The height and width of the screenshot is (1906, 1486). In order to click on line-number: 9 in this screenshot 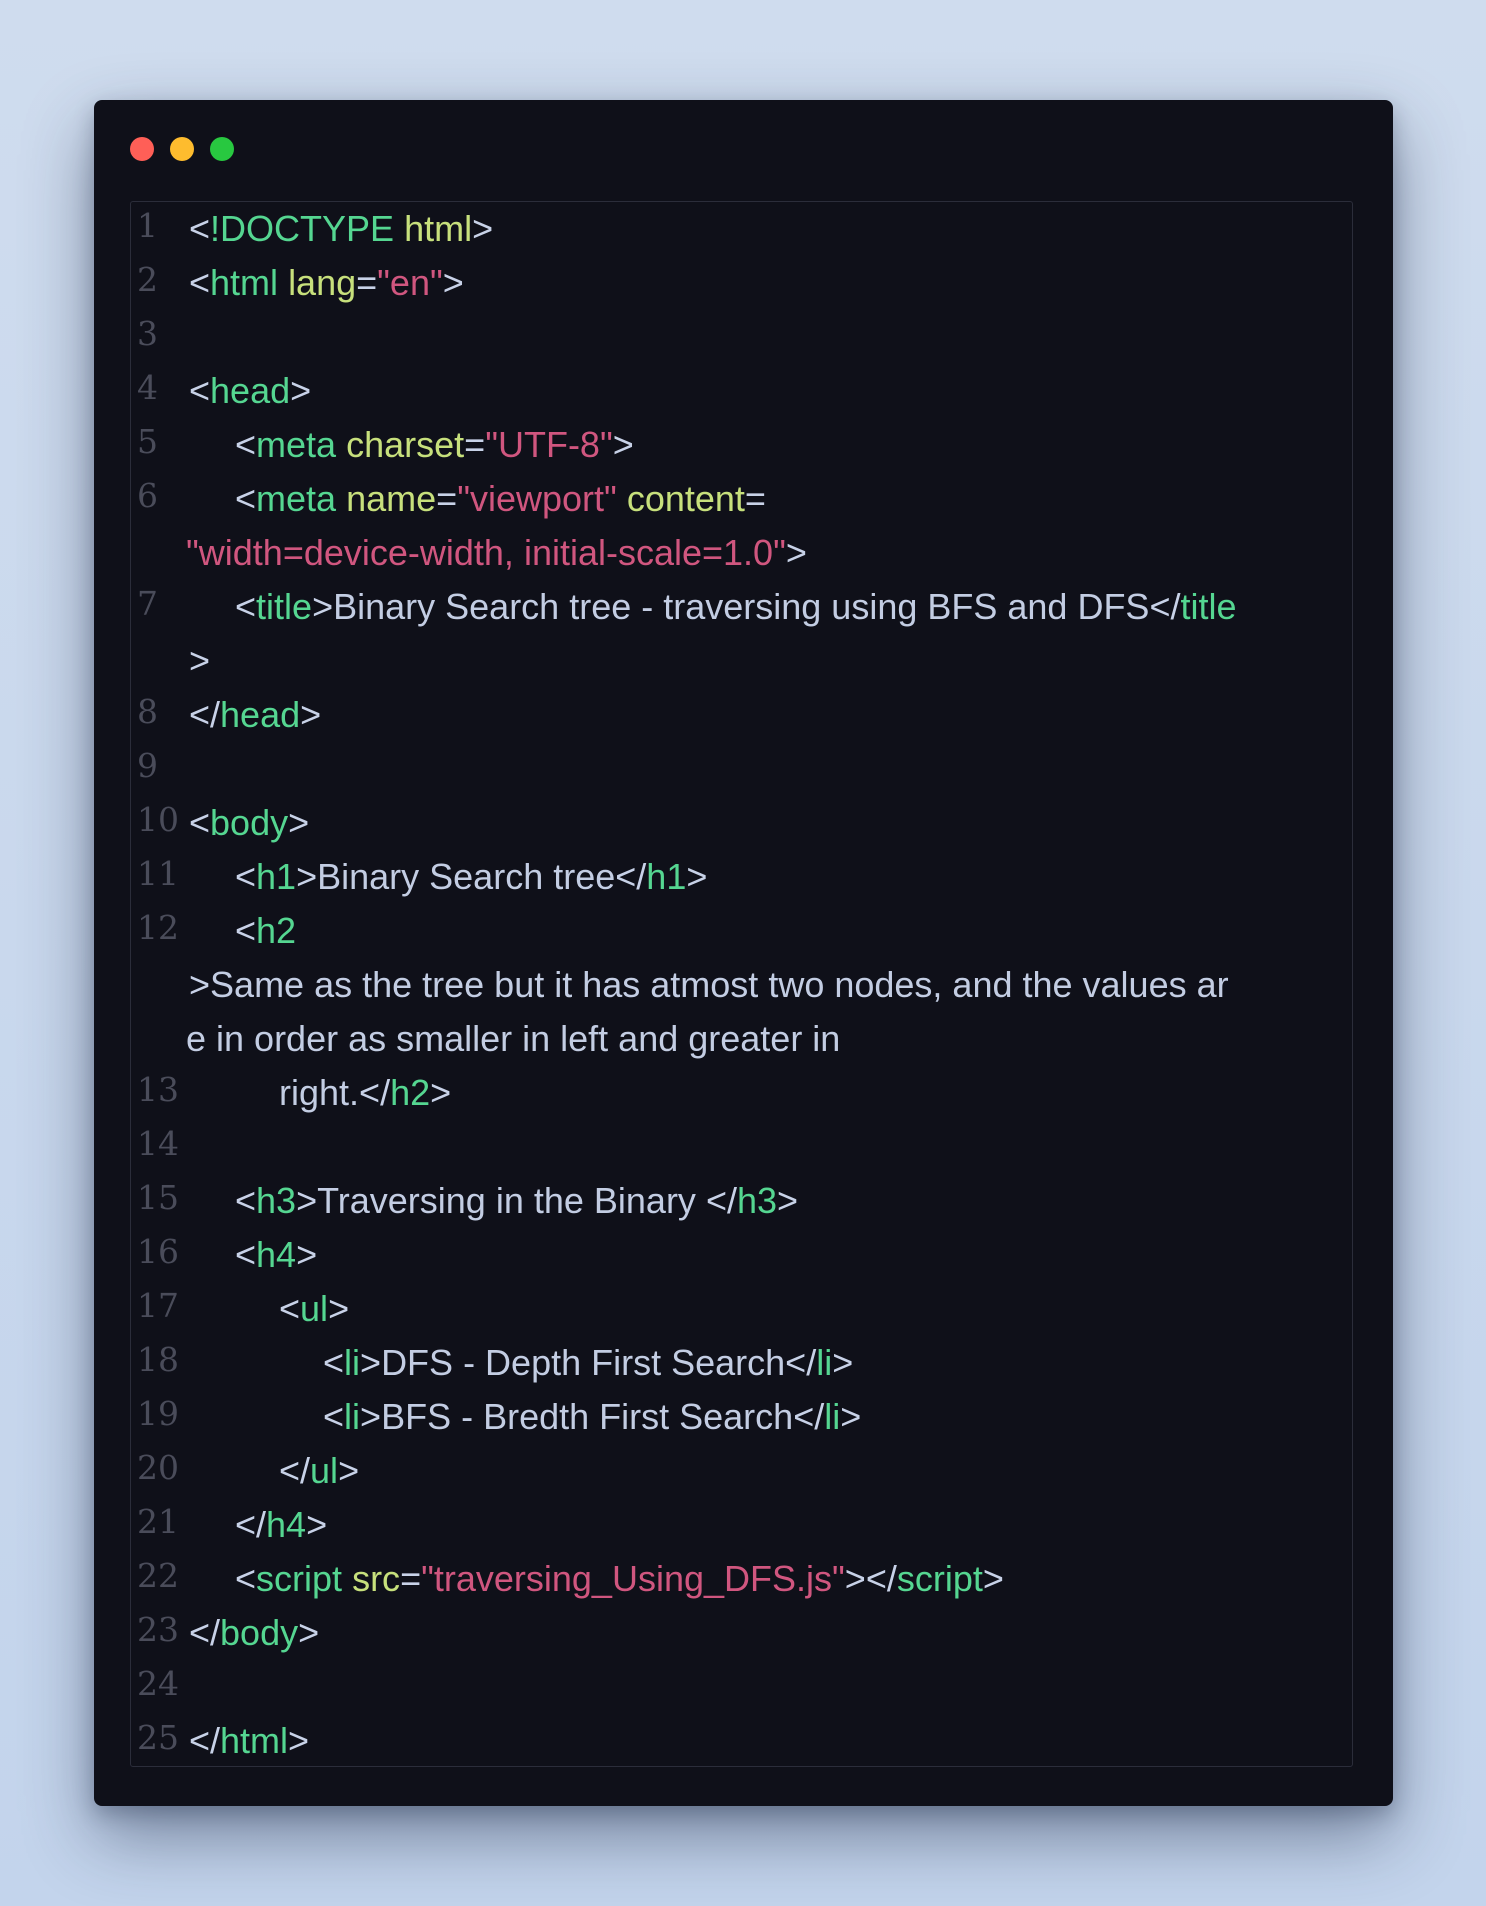, I will do `click(147, 765)`.